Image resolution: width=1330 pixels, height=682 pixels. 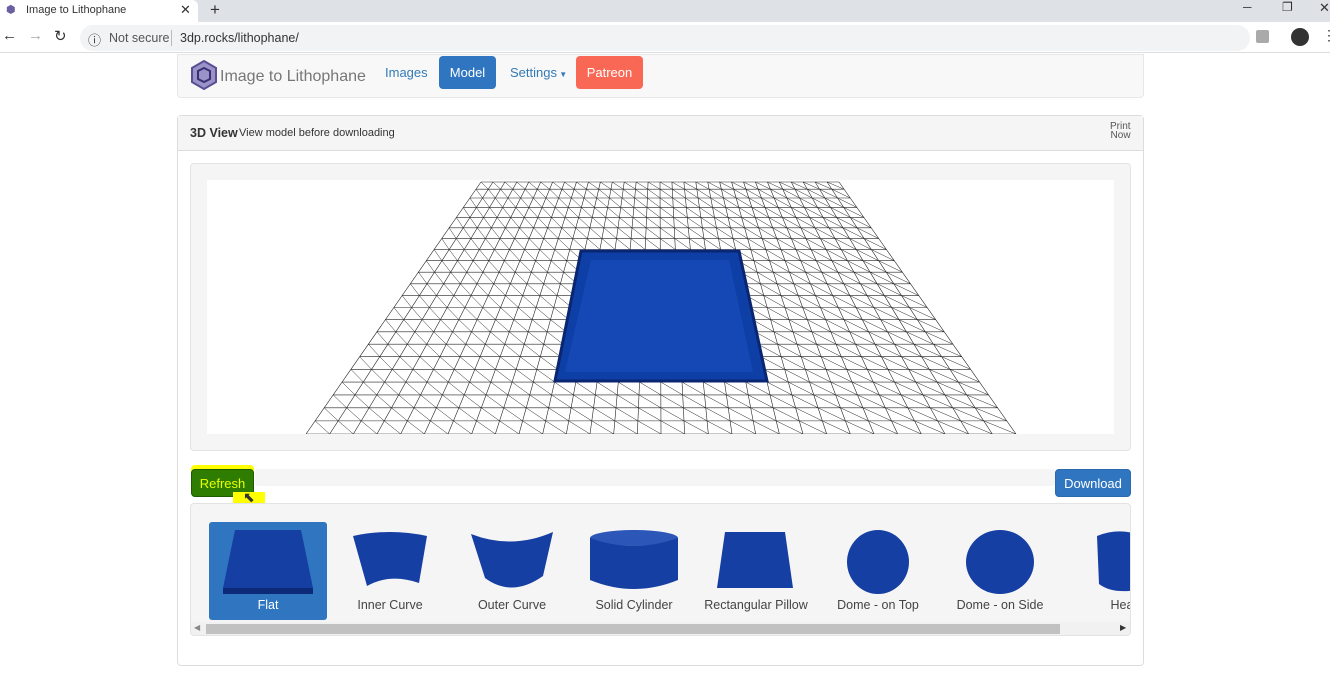 What do you see at coordinates (533, 72) in the screenshot?
I see `settings-label: Settings` at bounding box center [533, 72].